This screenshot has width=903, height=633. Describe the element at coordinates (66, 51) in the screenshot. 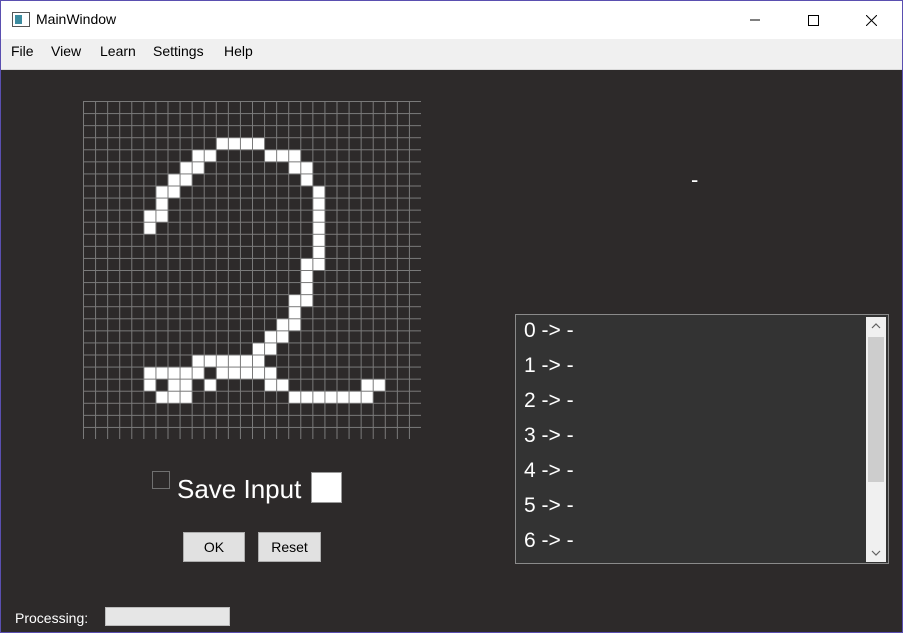

I see `menu-view: View` at that location.